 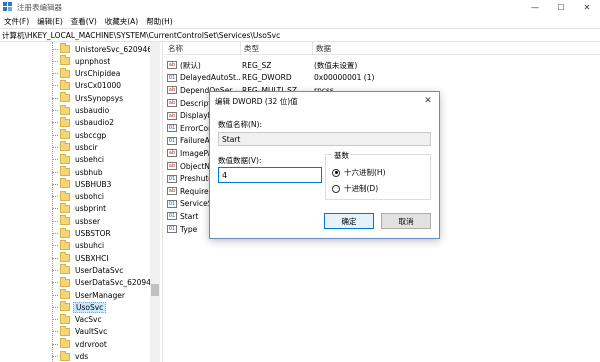 I want to click on tree-item: UserDataSvc, so click(x=88, y=270).